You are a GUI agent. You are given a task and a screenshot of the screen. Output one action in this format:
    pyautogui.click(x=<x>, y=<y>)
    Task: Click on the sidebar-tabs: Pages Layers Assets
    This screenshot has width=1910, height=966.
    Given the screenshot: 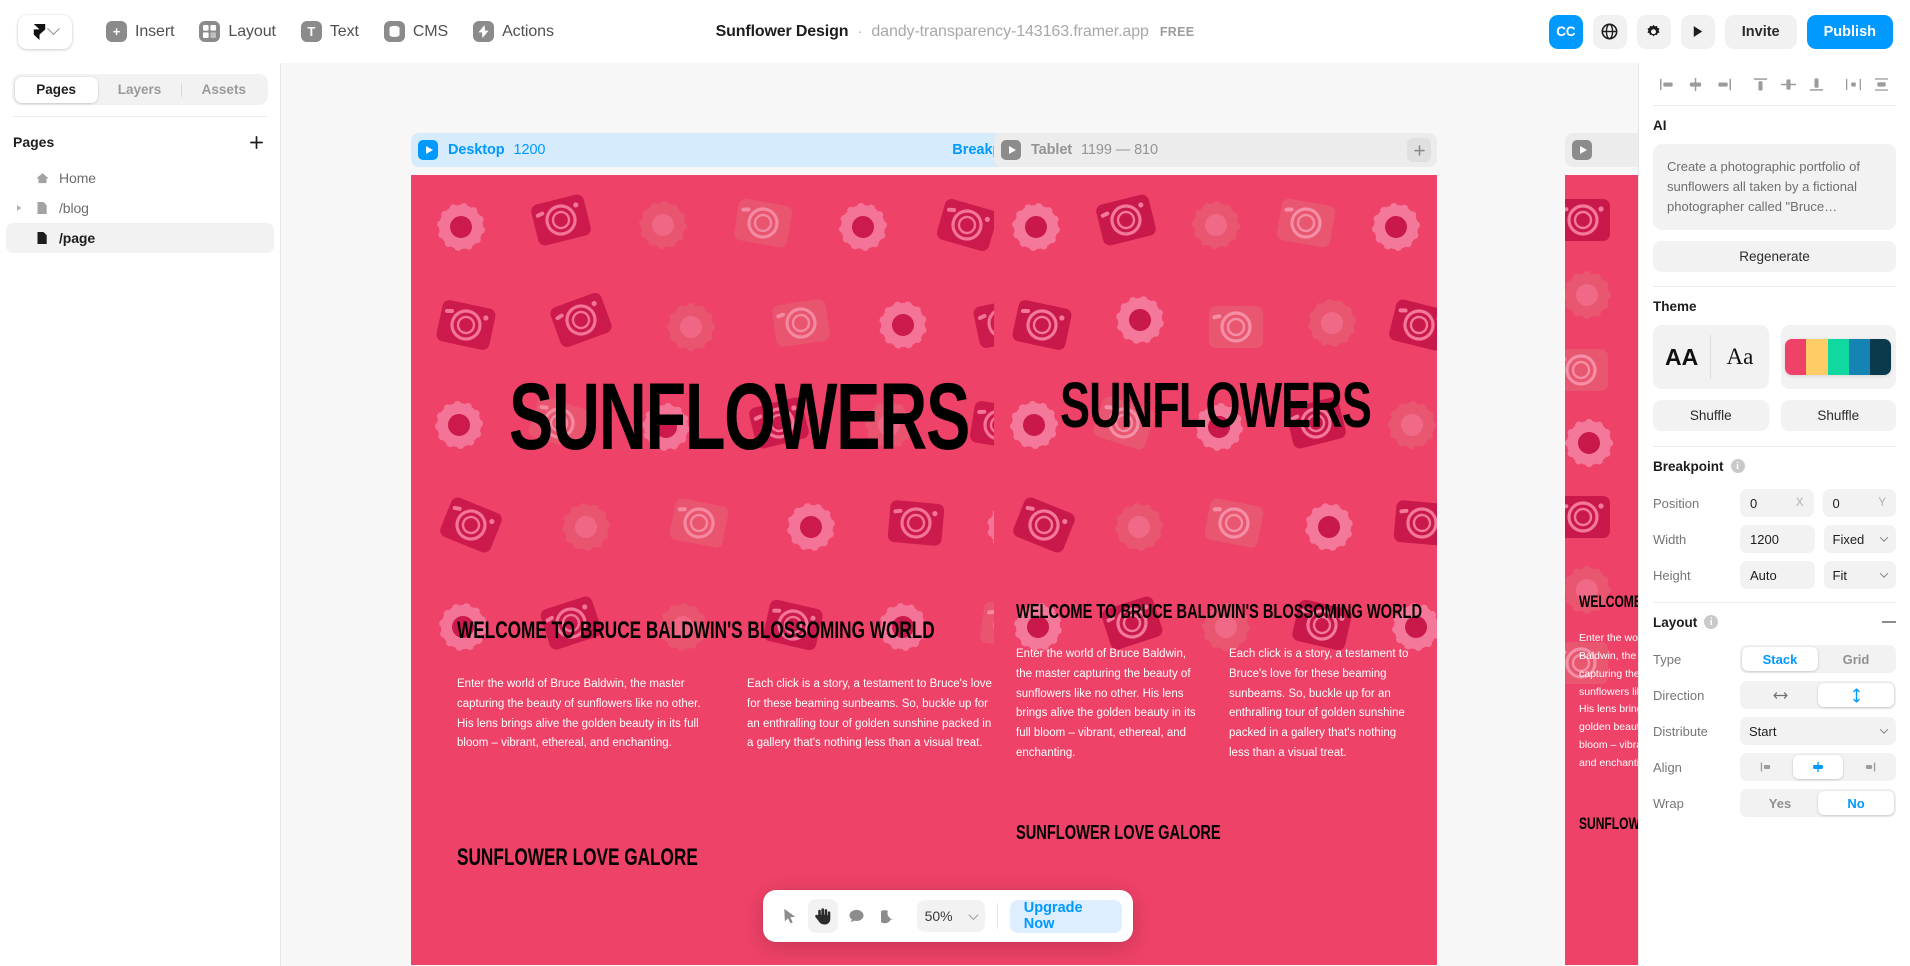 What is the action you would take?
    pyautogui.click(x=140, y=89)
    